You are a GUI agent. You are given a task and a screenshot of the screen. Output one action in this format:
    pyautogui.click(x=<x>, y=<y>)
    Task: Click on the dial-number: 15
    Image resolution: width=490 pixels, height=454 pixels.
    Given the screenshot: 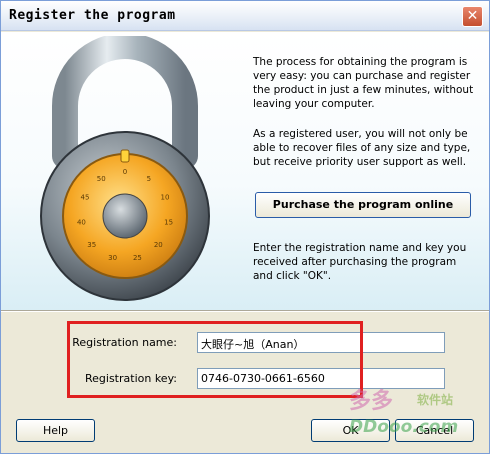 What is the action you would take?
    pyautogui.click(x=168, y=222)
    